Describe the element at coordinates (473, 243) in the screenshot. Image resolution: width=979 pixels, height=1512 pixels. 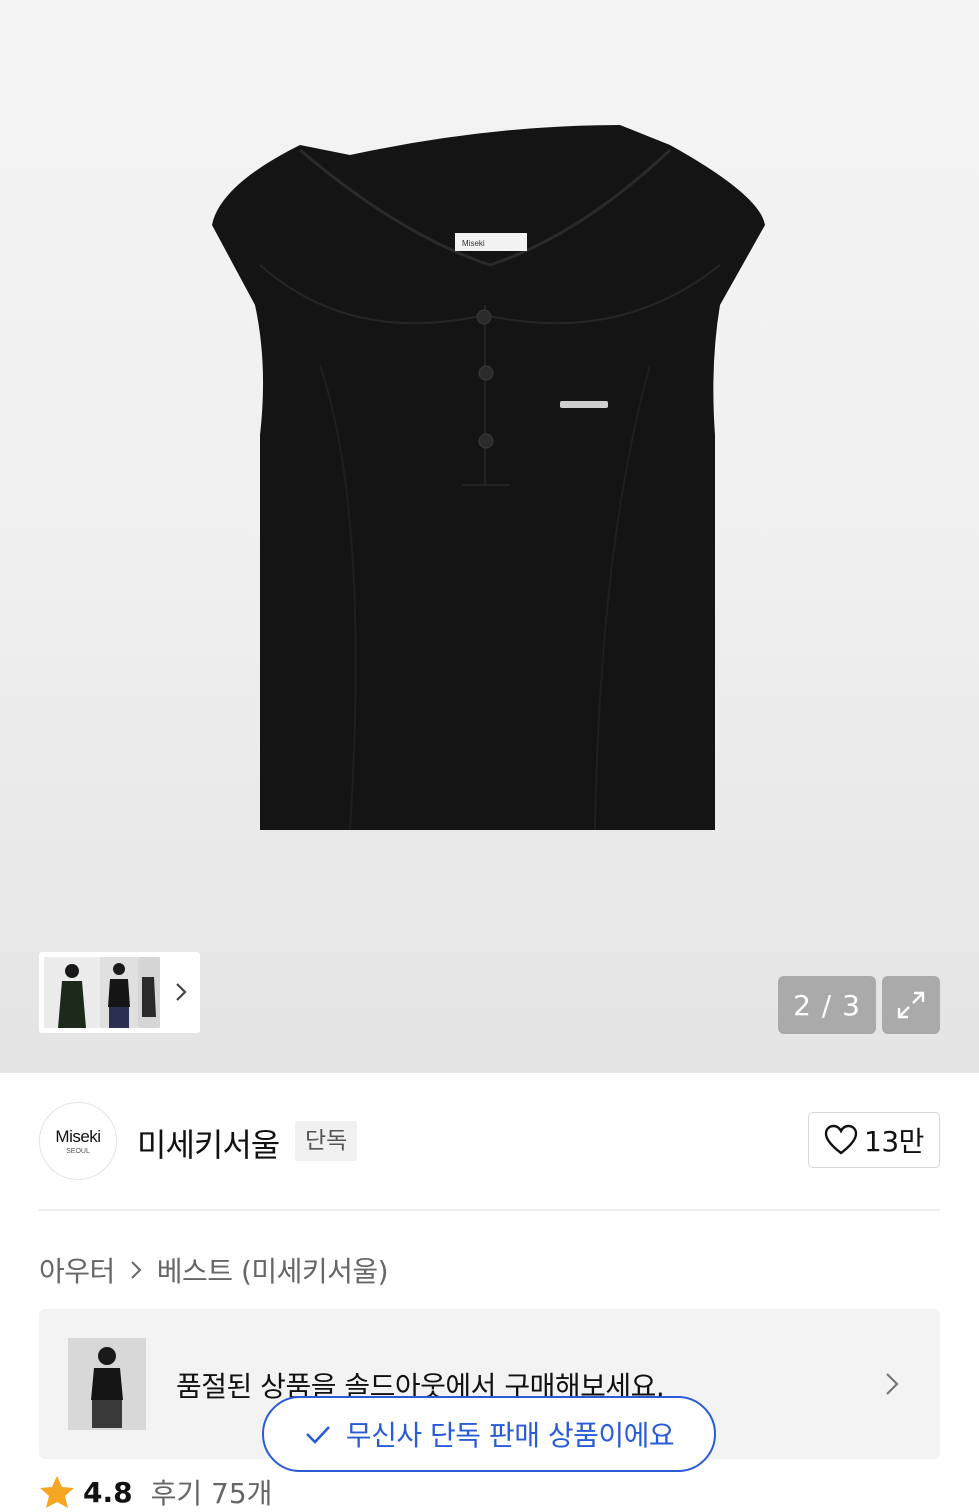
I see `garment-label-text: Miseki` at that location.